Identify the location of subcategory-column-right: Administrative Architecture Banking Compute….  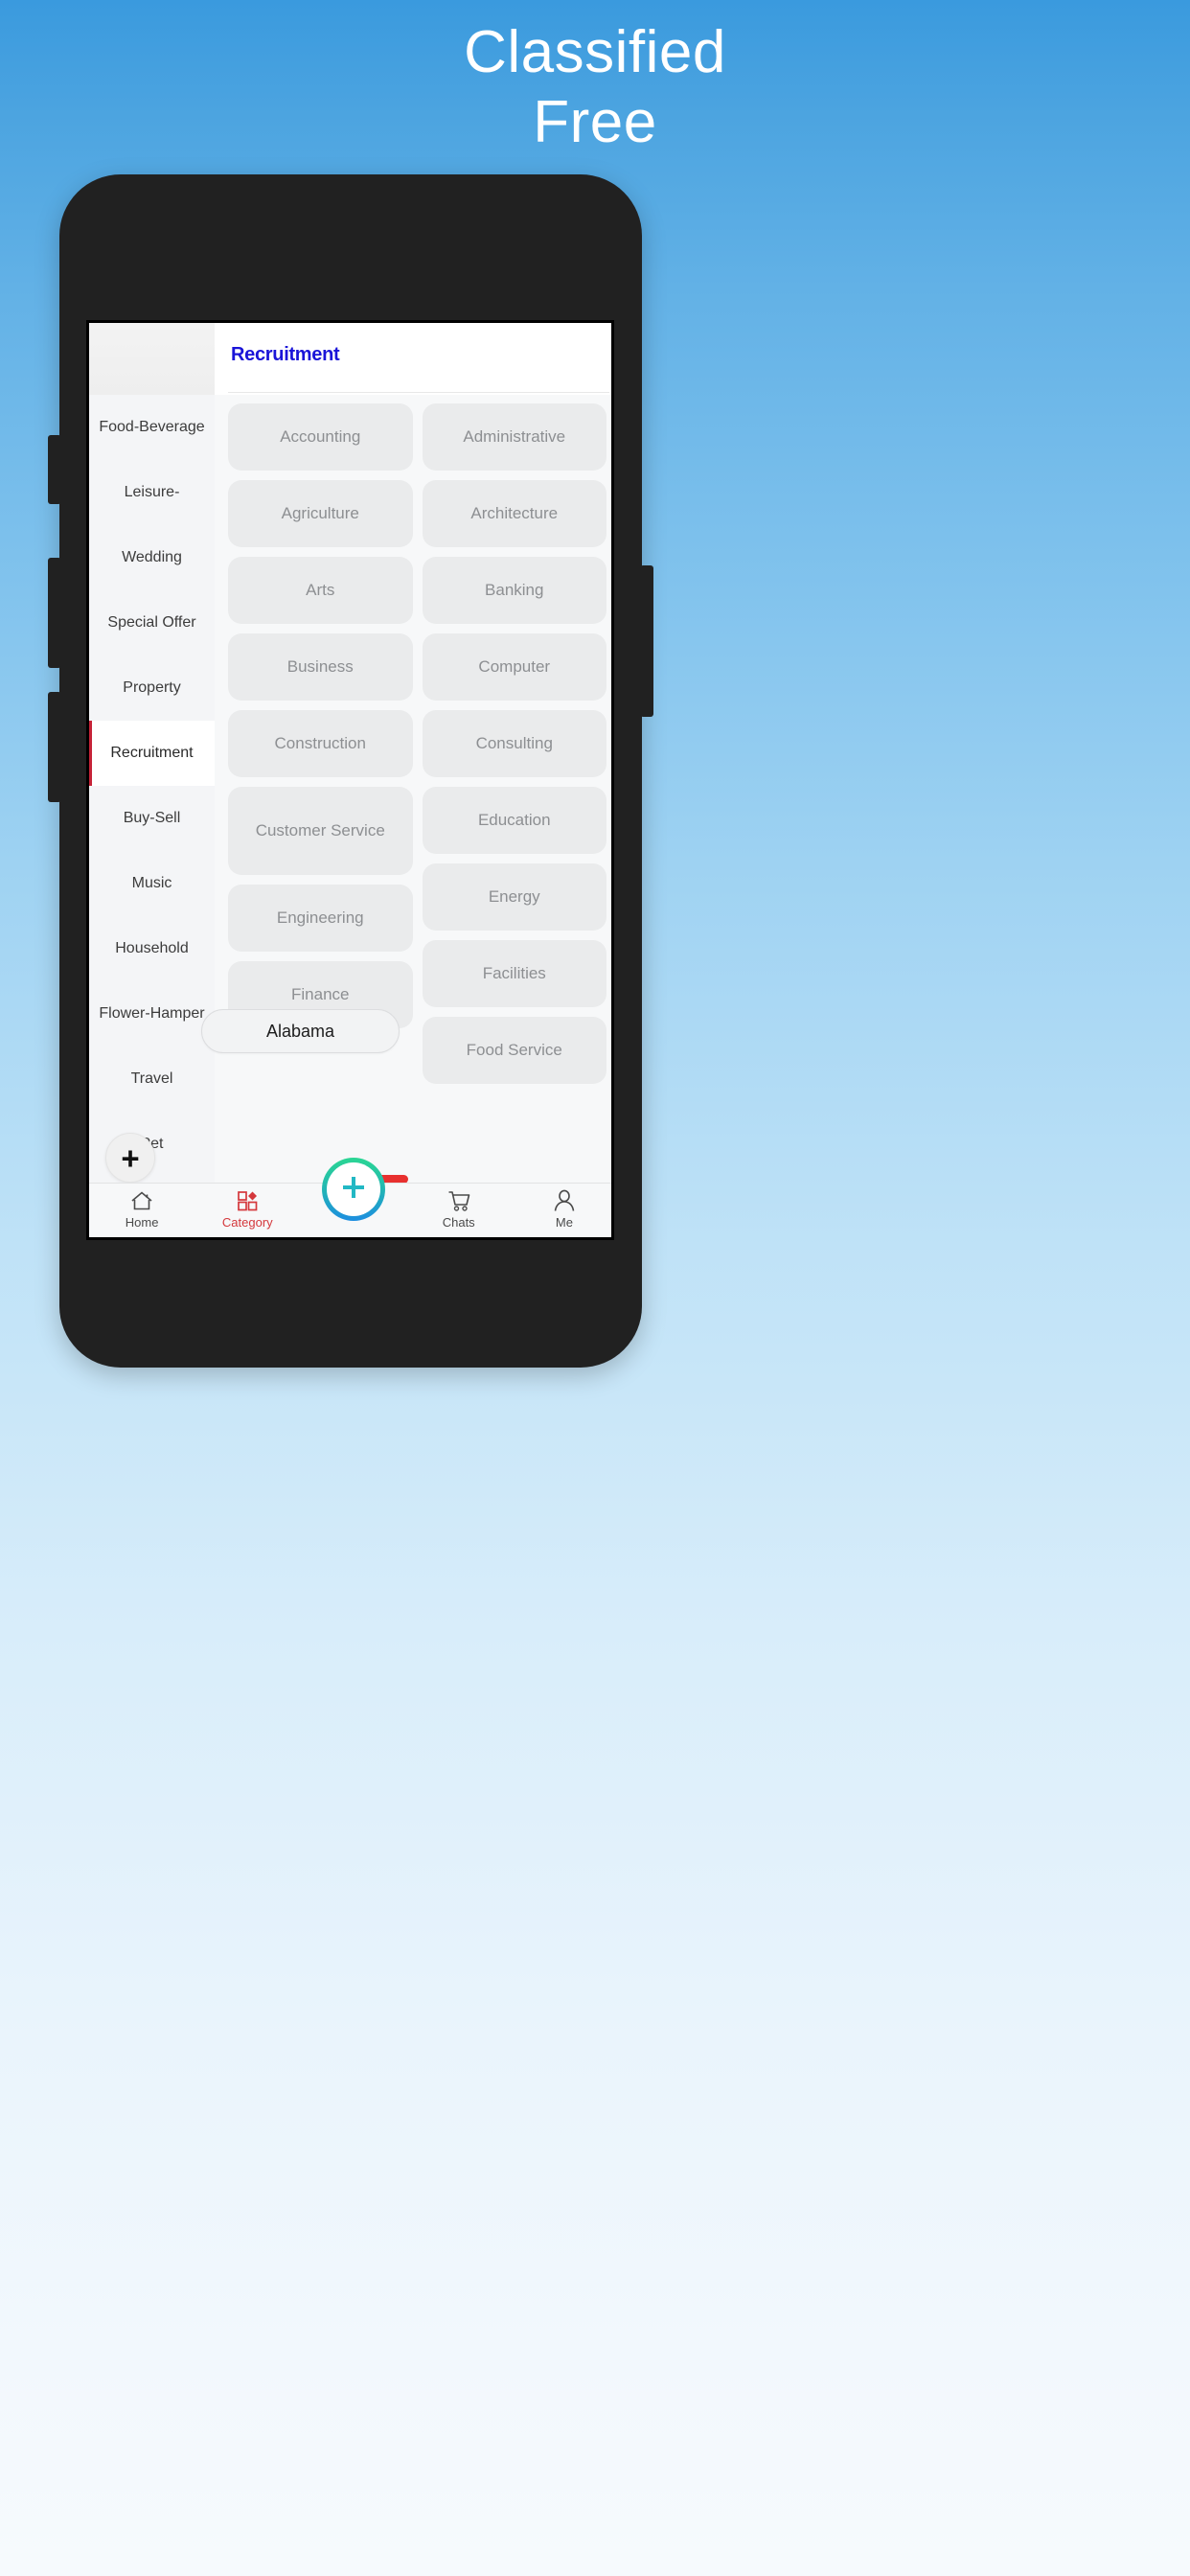
(514, 743).